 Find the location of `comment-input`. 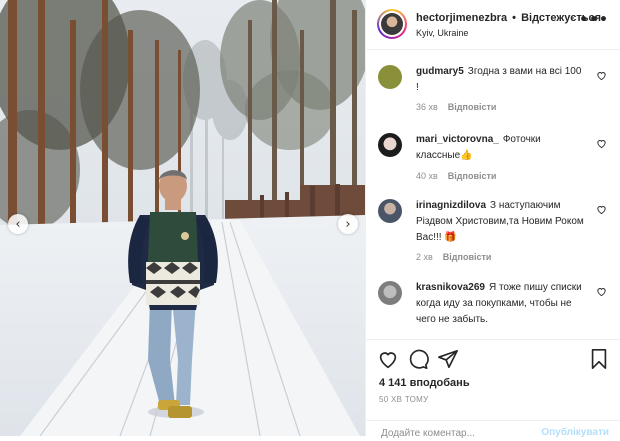

comment-input is located at coordinates (456, 433).